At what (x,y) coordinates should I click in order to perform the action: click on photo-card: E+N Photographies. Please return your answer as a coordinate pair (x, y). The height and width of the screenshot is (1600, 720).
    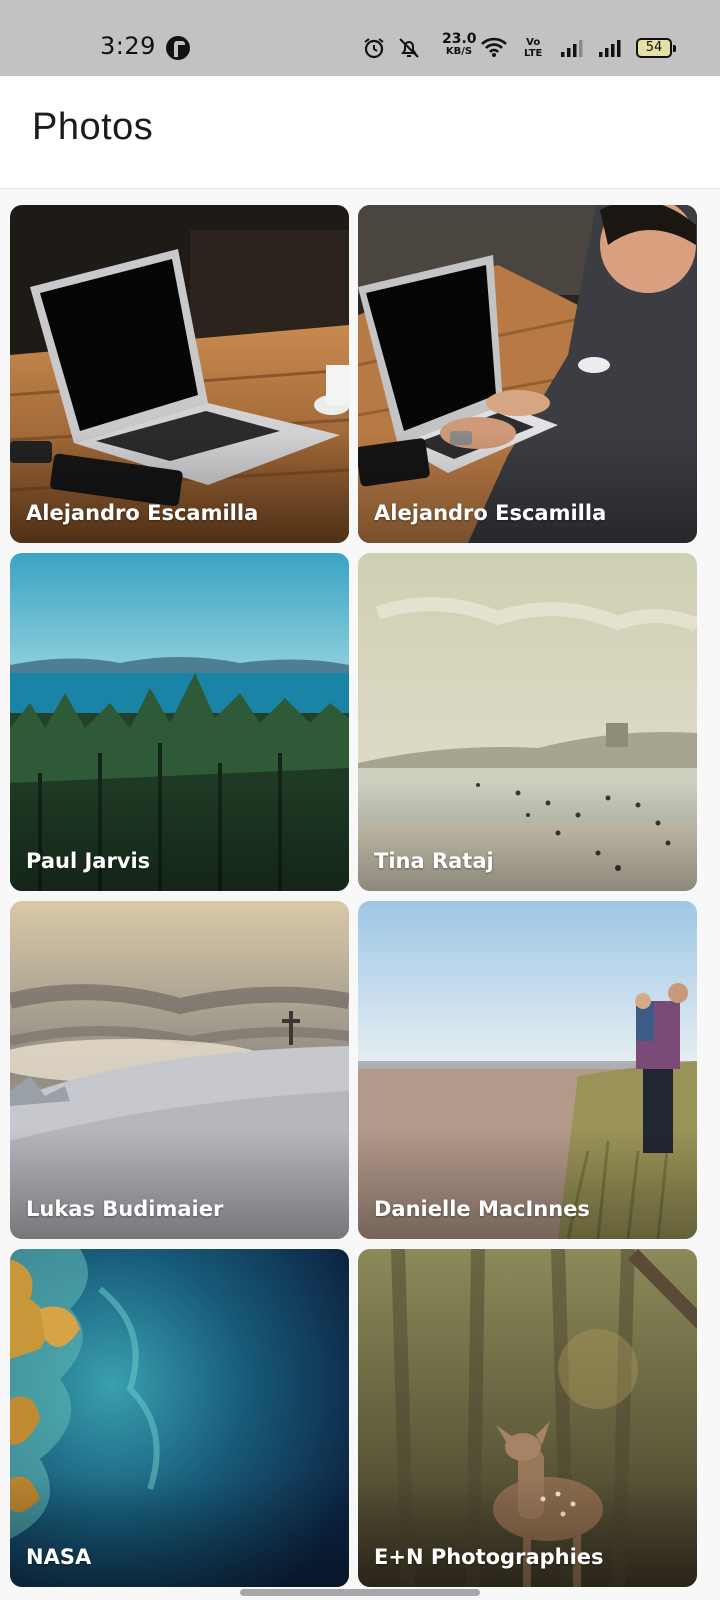
    Looking at the image, I should click on (527, 1418).